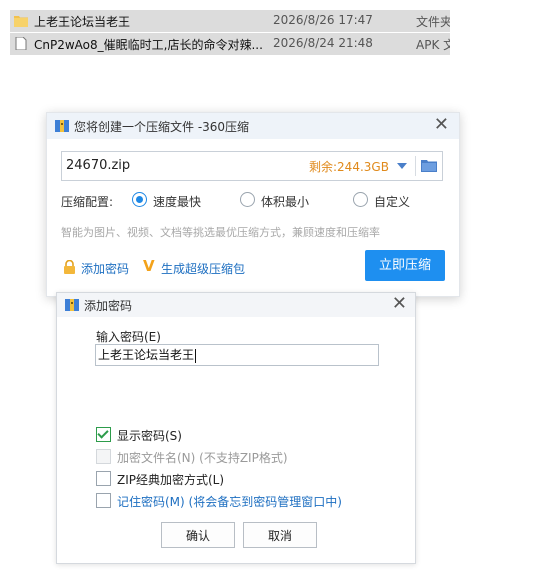  I want to click on folder-icon, so click(21, 21).